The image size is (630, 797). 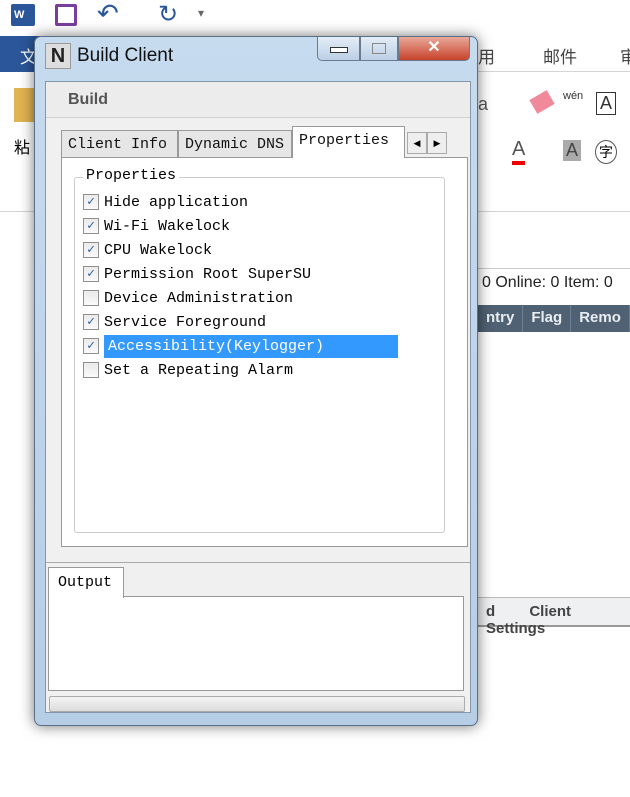 I want to click on tab-dynamic-dns: Dynamic DNS, so click(x=235, y=144).